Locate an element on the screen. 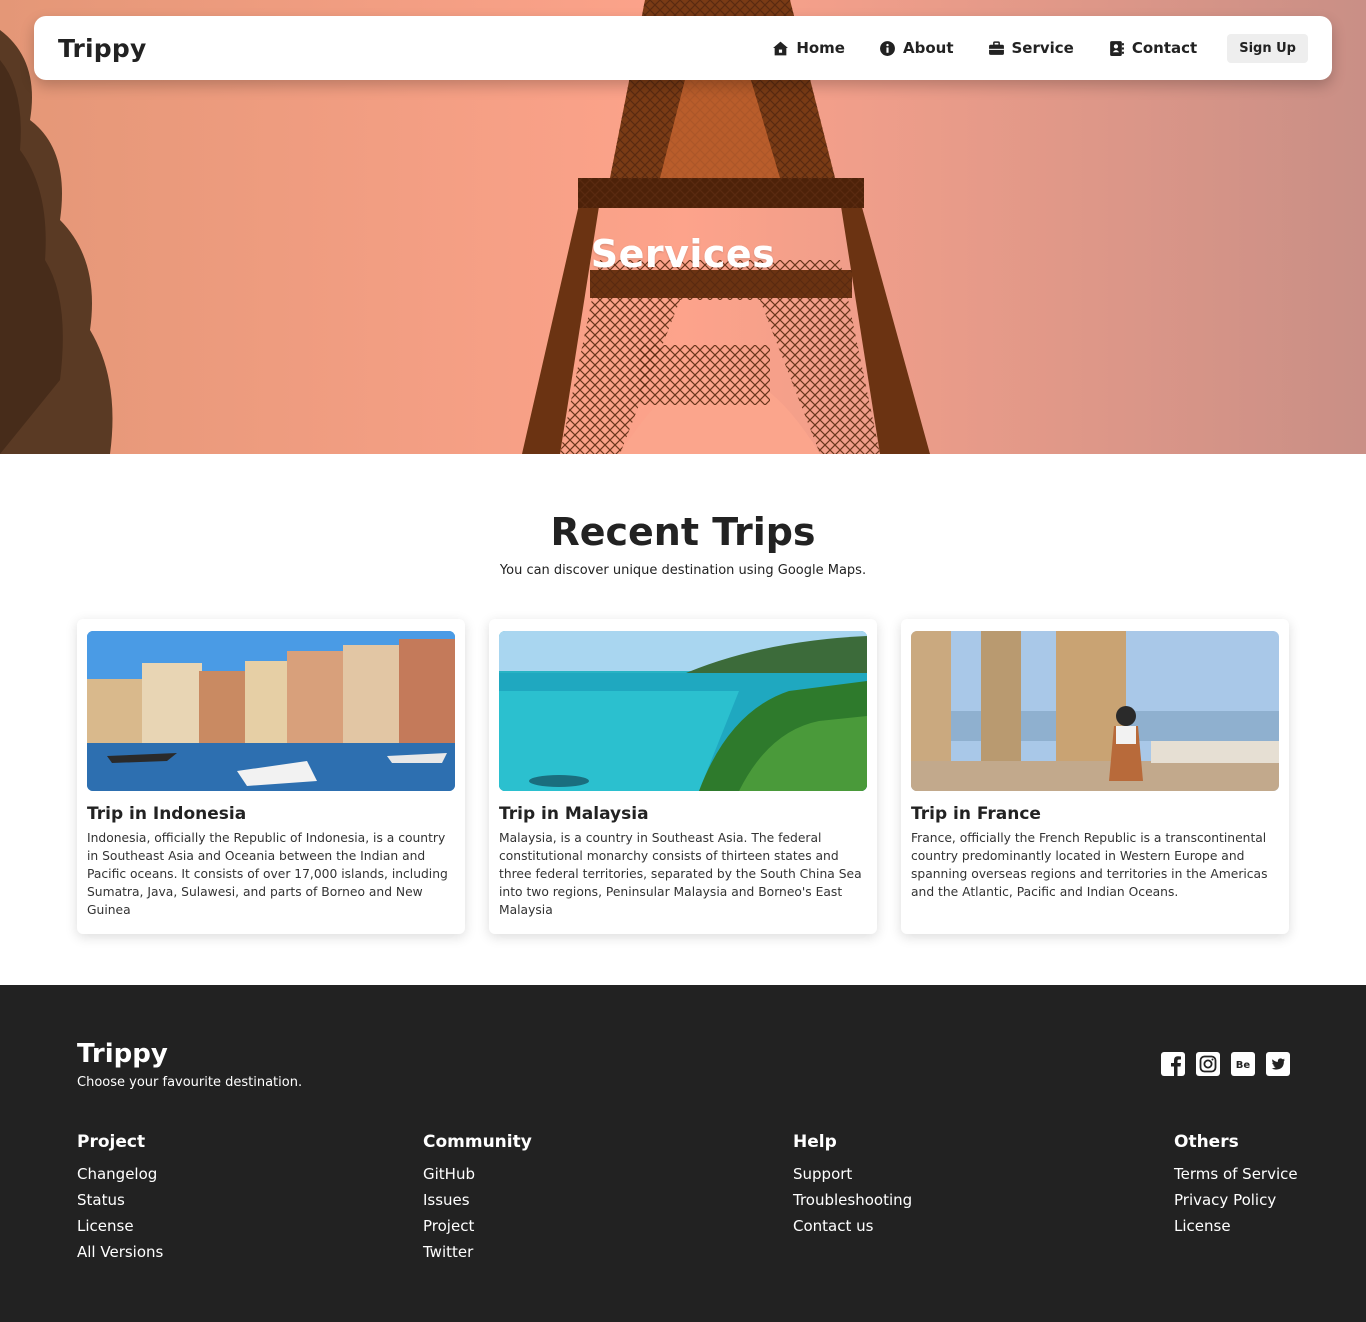 The width and height of the screenshot is (1366, 1322). recent-trips-title: Recent Trips is located at coordinates (683, 532).